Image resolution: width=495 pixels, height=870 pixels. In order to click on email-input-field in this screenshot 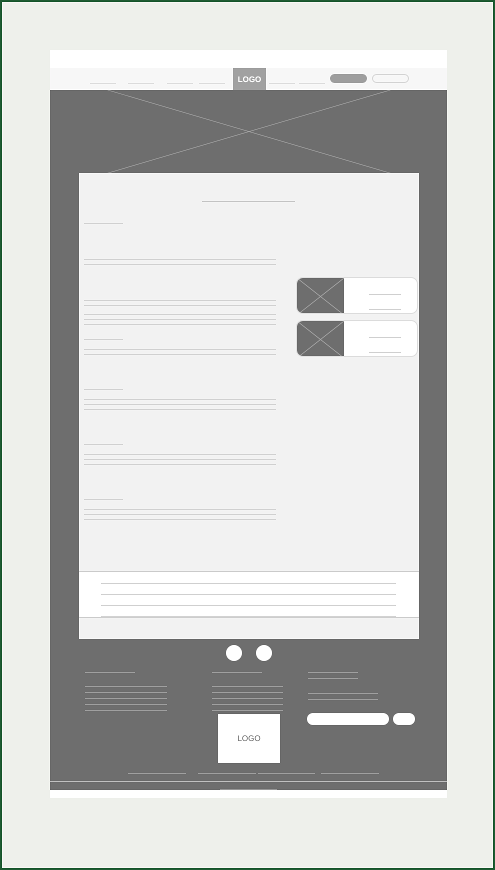, I will do `click(348, 719)`.